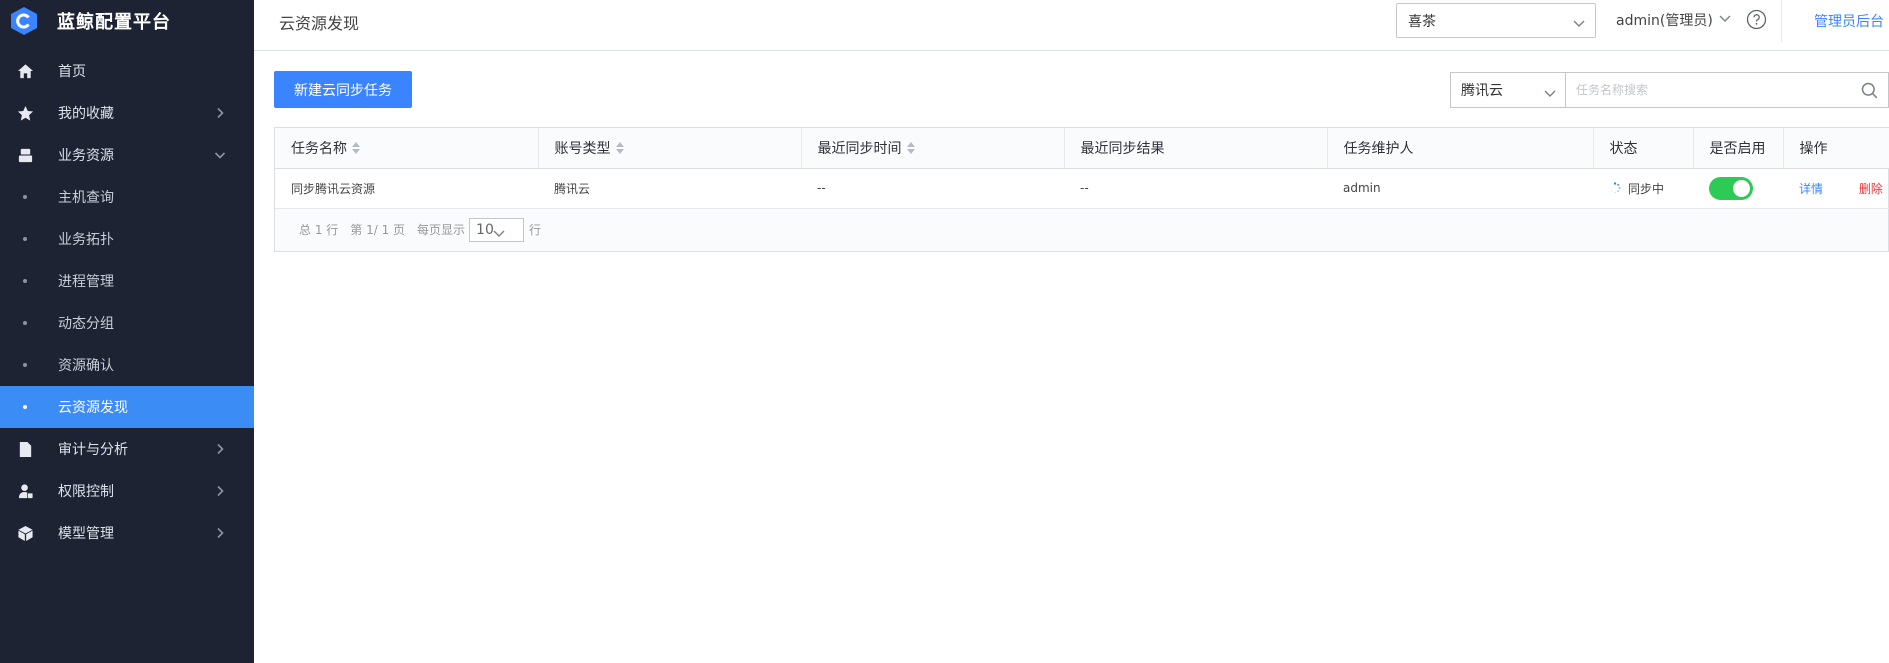 Image resolution: width=1889 pixels, height=663 pixels. I want to click on table-row: 同步腾讯云资源 腾讯云 -- -- admin 同步中 详情 删除, so click(1082, 188).